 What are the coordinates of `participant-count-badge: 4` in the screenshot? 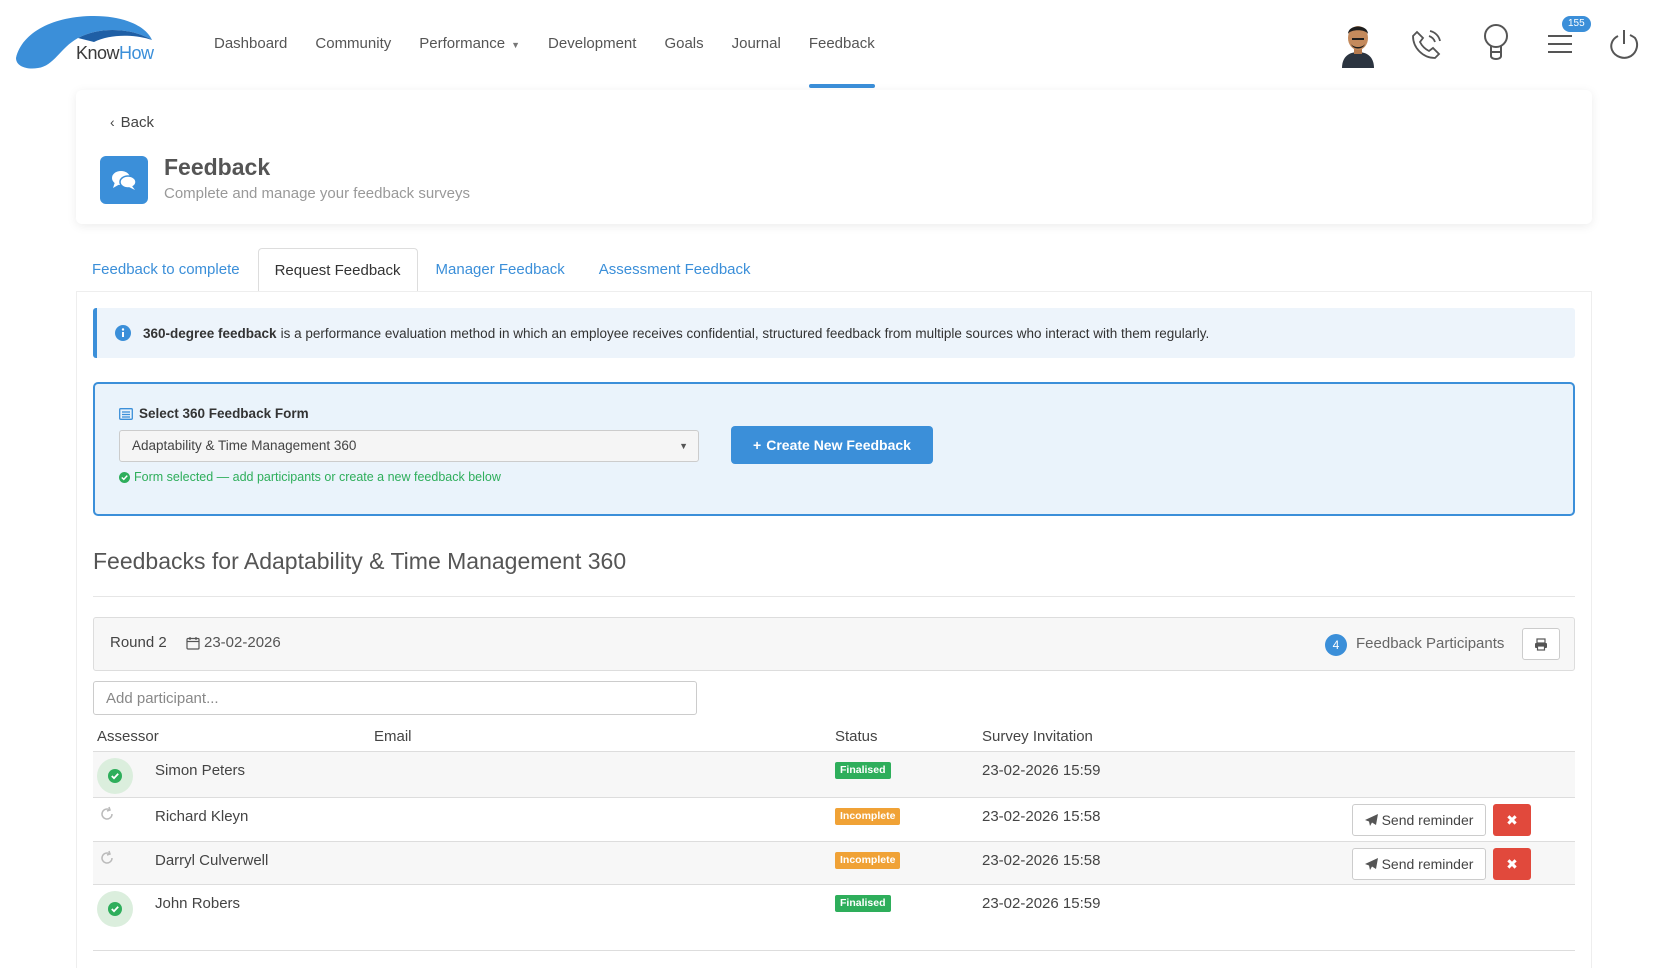 It's located at (1336, 645).